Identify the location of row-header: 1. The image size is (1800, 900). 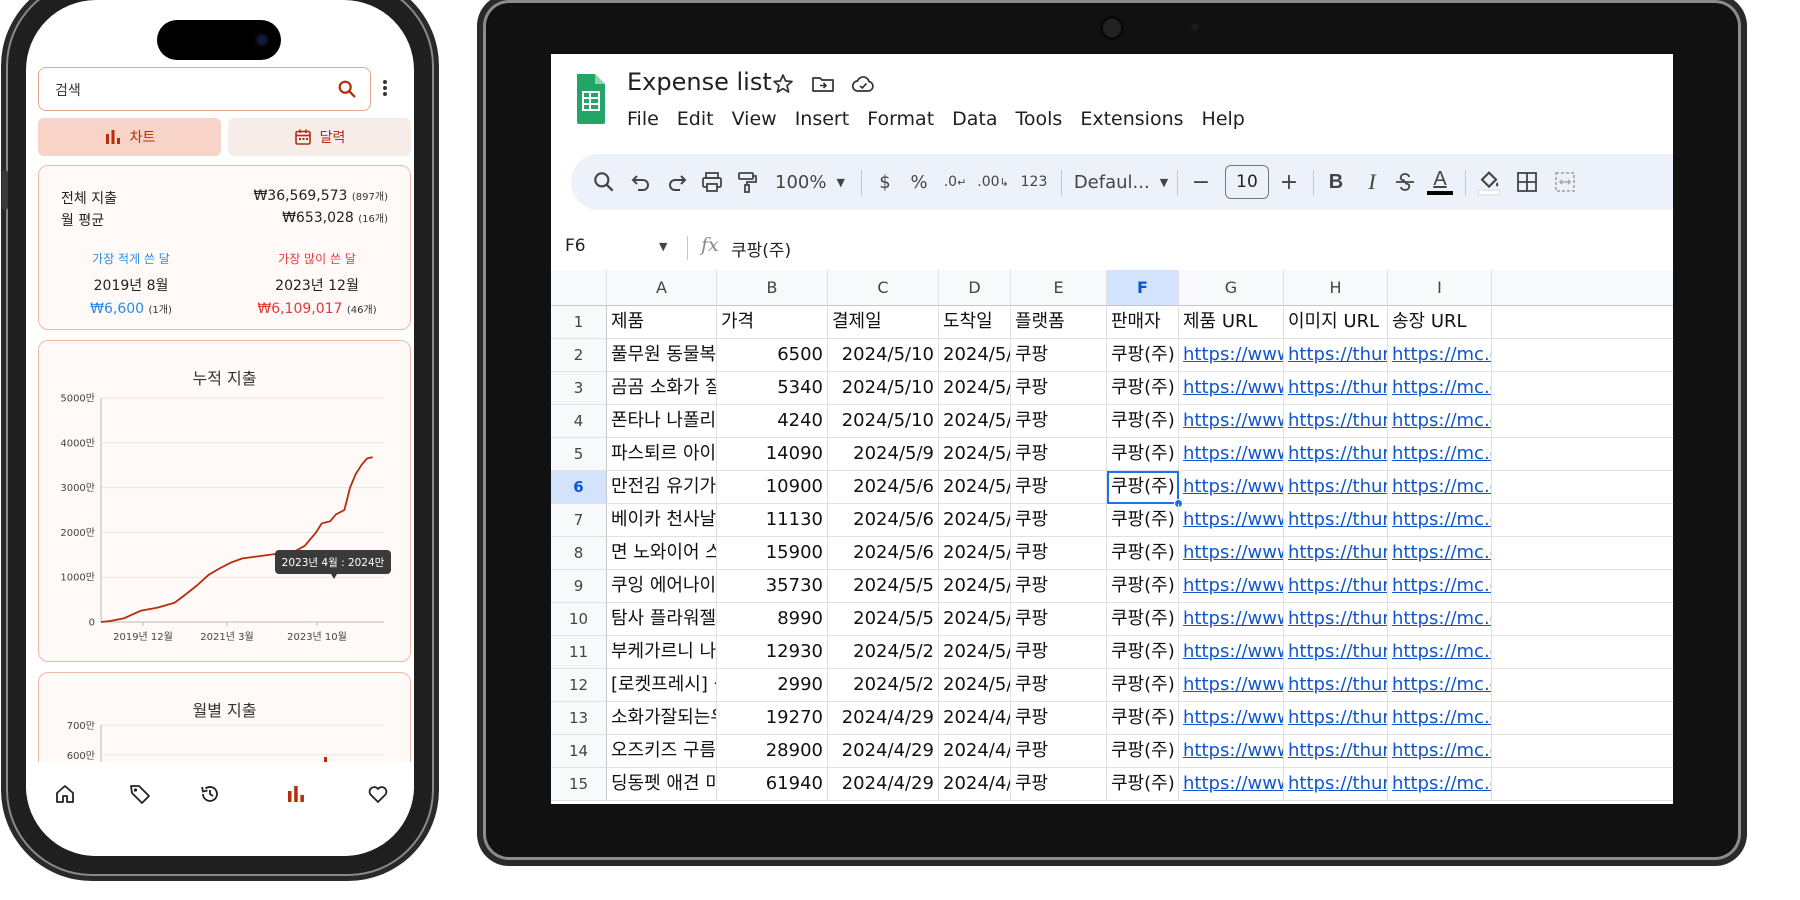
(579, 322).